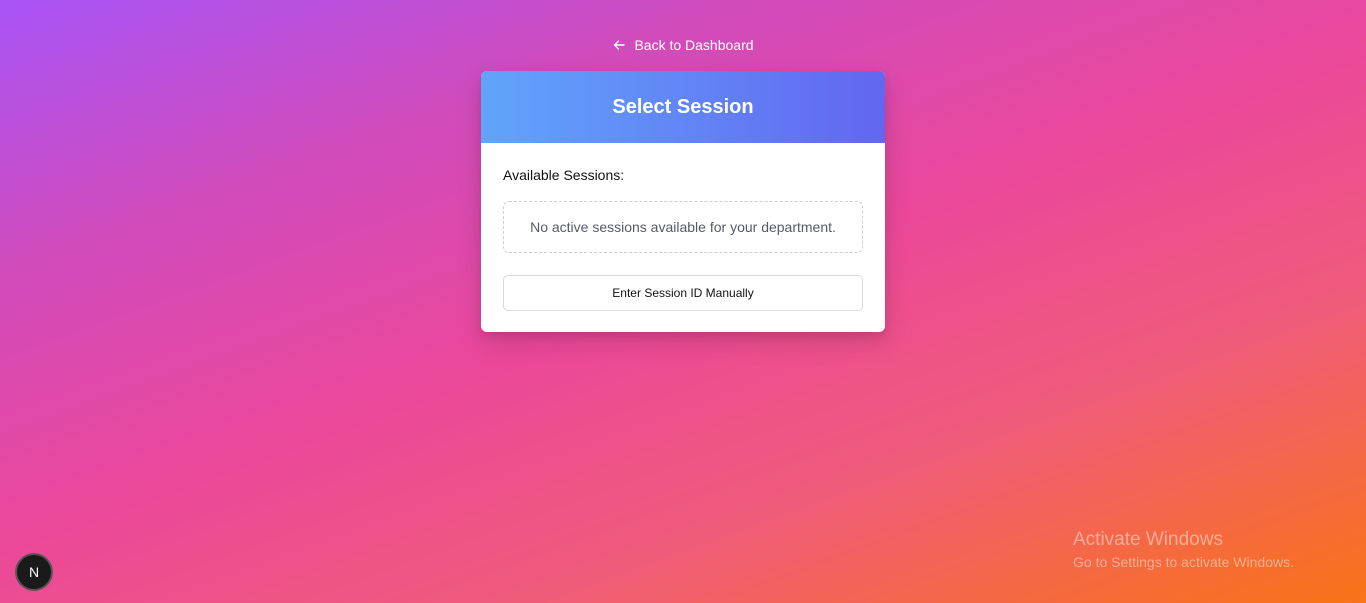  I want to click on page-title: Select Session, so click(683, 106).